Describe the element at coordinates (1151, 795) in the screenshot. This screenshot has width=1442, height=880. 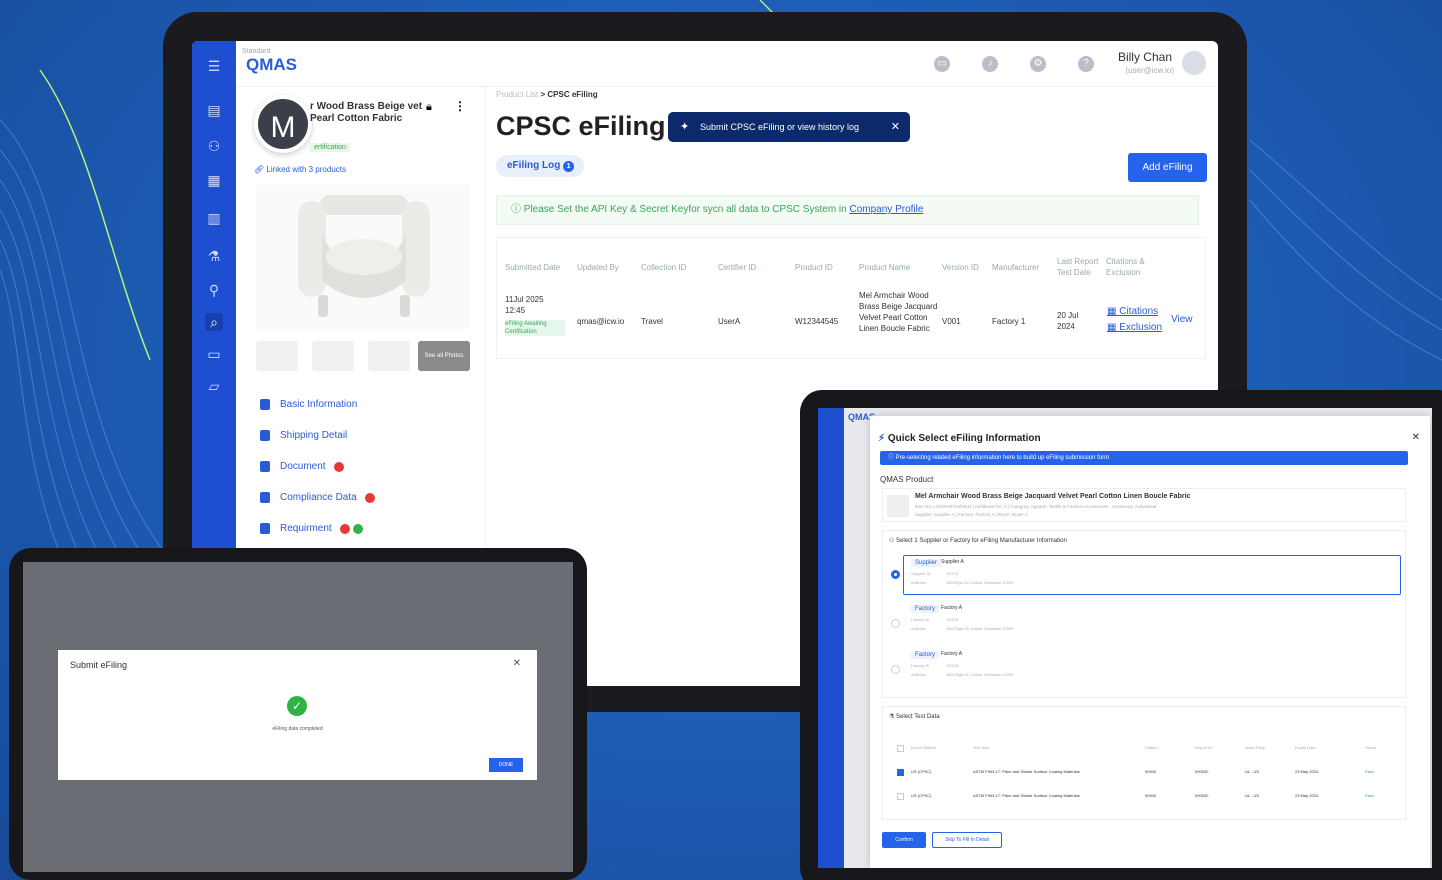
I see `cell-citation: 00000` at that location.